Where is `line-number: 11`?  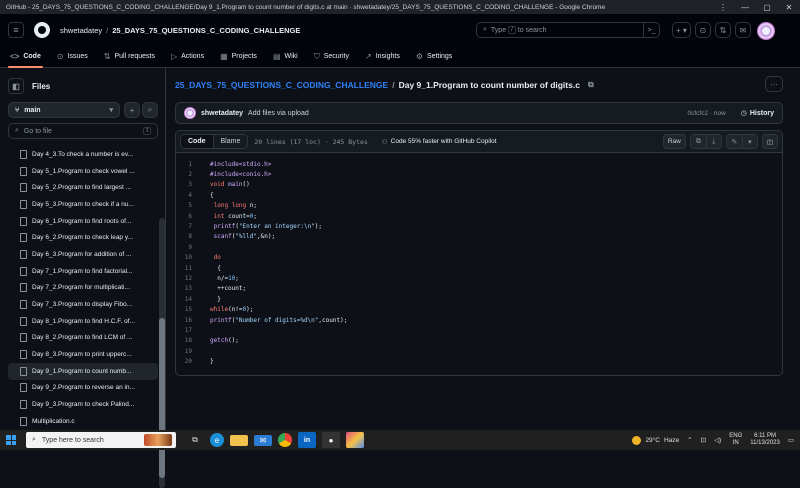
line-number: 11 is located at coordinates (191, 268).